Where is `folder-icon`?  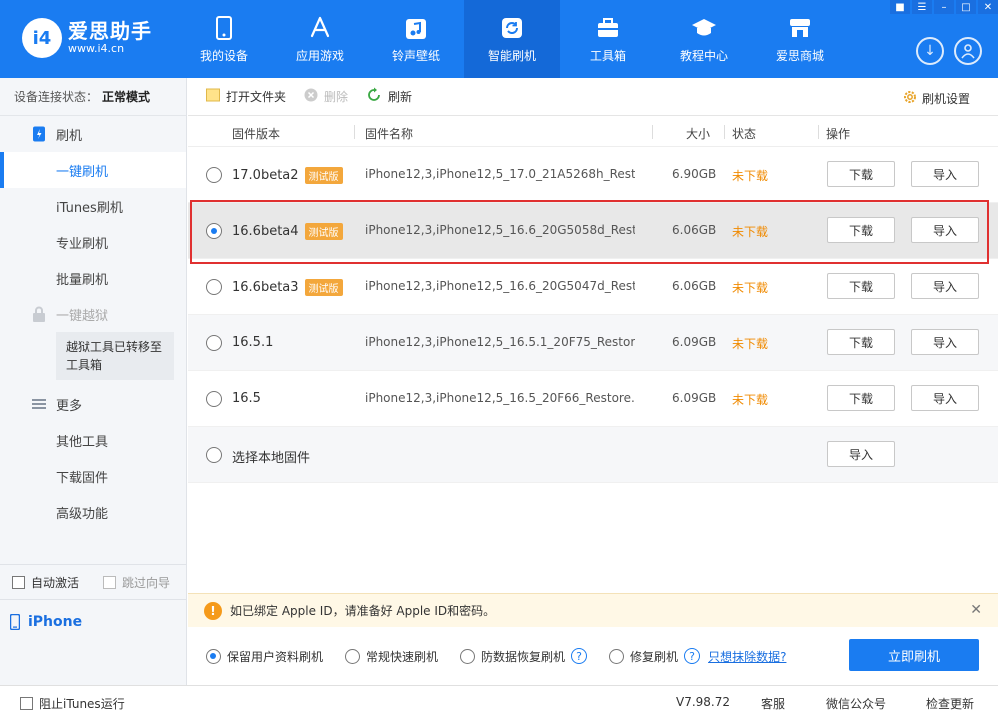 folder-icon is located at coordinates (213, 96).